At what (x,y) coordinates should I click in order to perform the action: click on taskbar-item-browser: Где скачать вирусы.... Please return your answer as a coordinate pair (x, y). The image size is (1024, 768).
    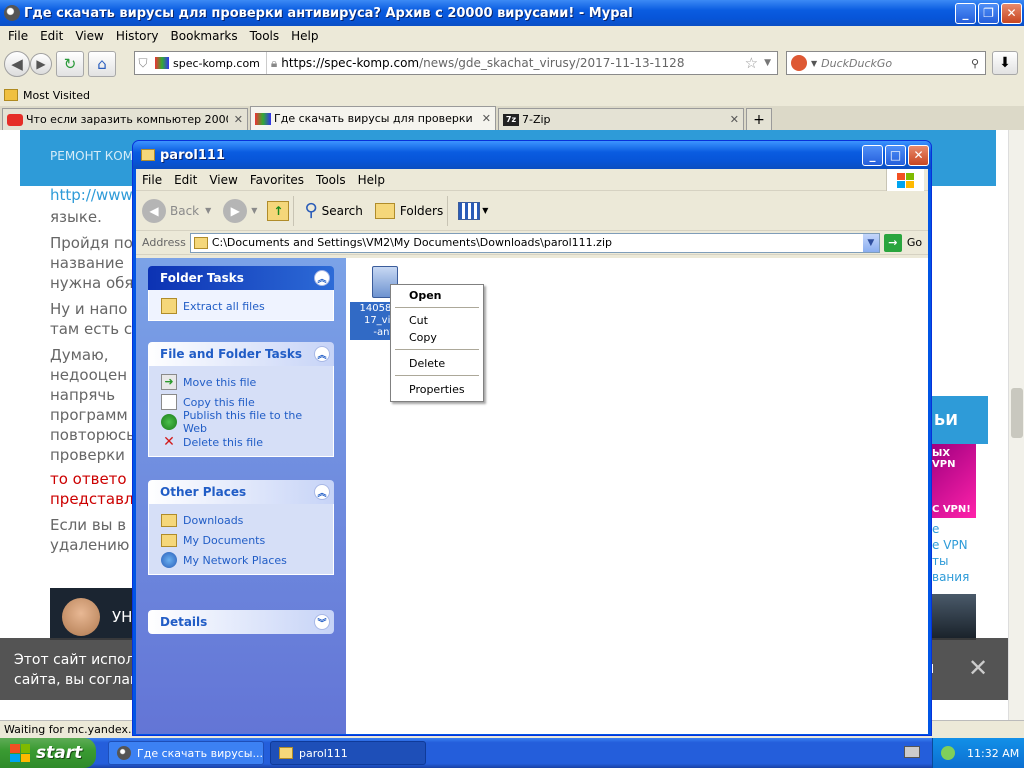
    Looking at the image, I should click on (186, 753).